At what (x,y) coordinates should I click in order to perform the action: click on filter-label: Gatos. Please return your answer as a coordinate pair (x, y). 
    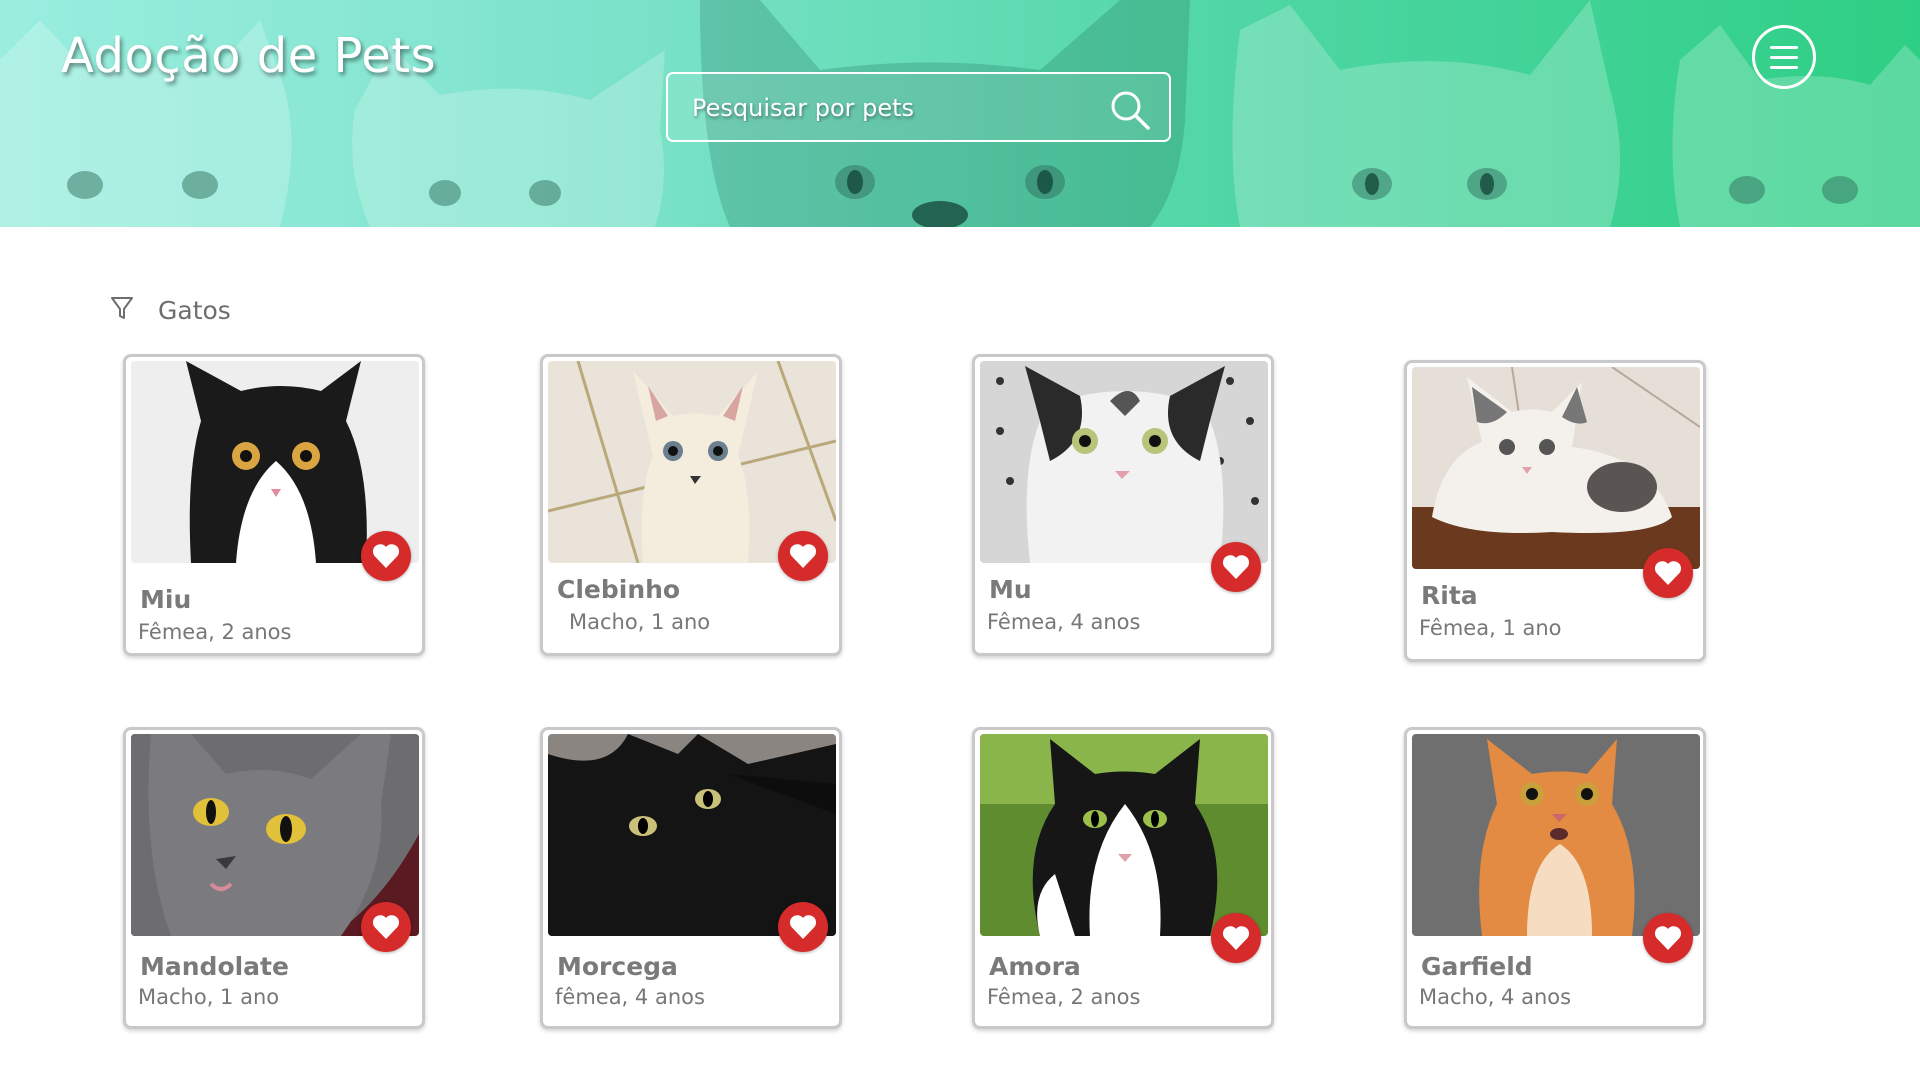
    Looking at the image, I should click on (194, 310).